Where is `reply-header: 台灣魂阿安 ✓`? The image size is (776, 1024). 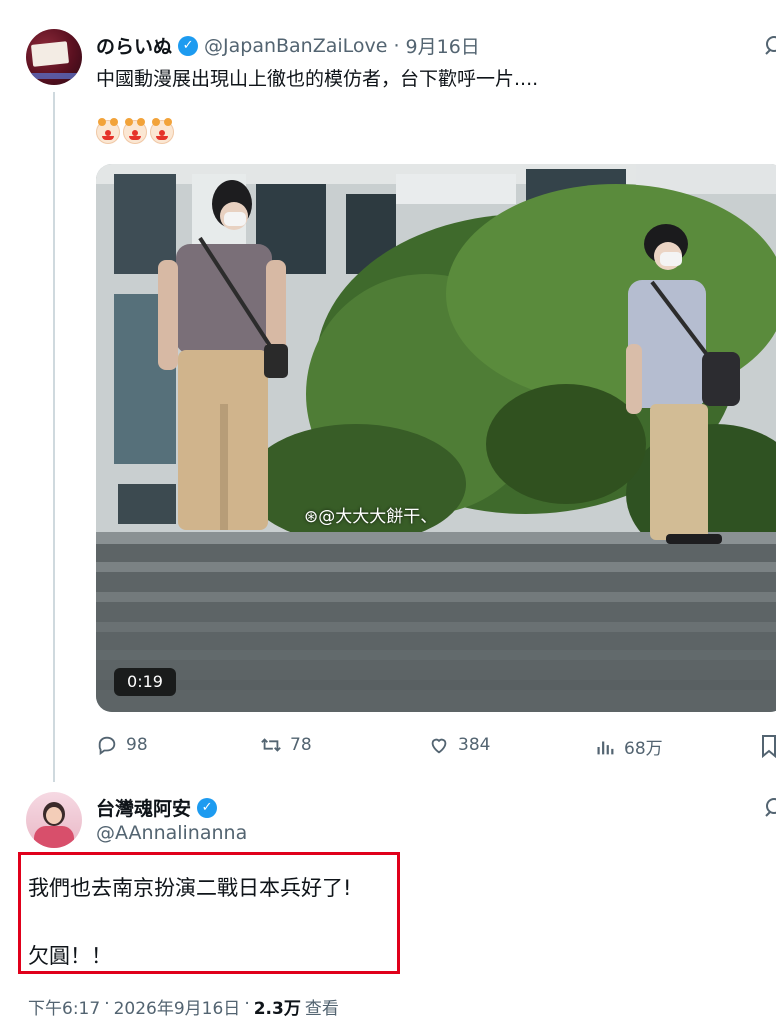
reply-header: 台灣魂阿安 ✓ is located at coordinates (157, 807).